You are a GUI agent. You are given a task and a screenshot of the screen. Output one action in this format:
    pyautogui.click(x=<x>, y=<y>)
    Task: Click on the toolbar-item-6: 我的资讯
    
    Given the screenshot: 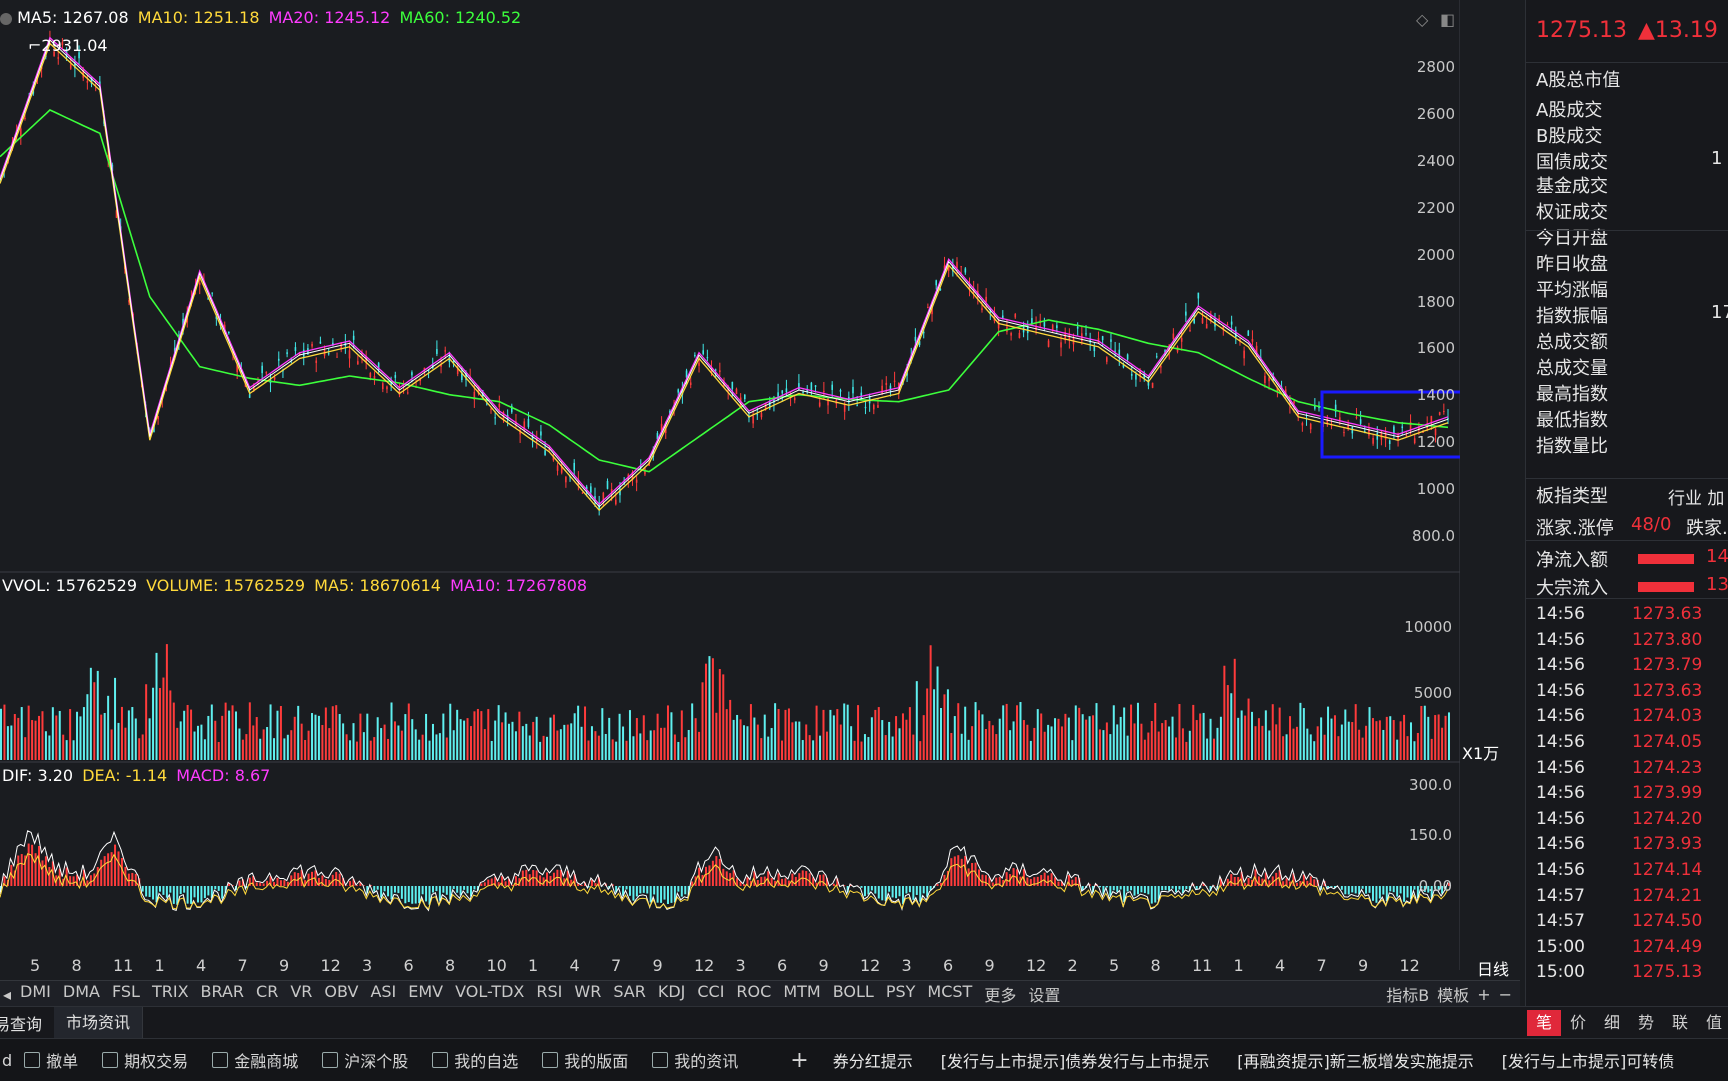 What is the action you would take?
    pyautogui.click(x=695, y=1060)
    